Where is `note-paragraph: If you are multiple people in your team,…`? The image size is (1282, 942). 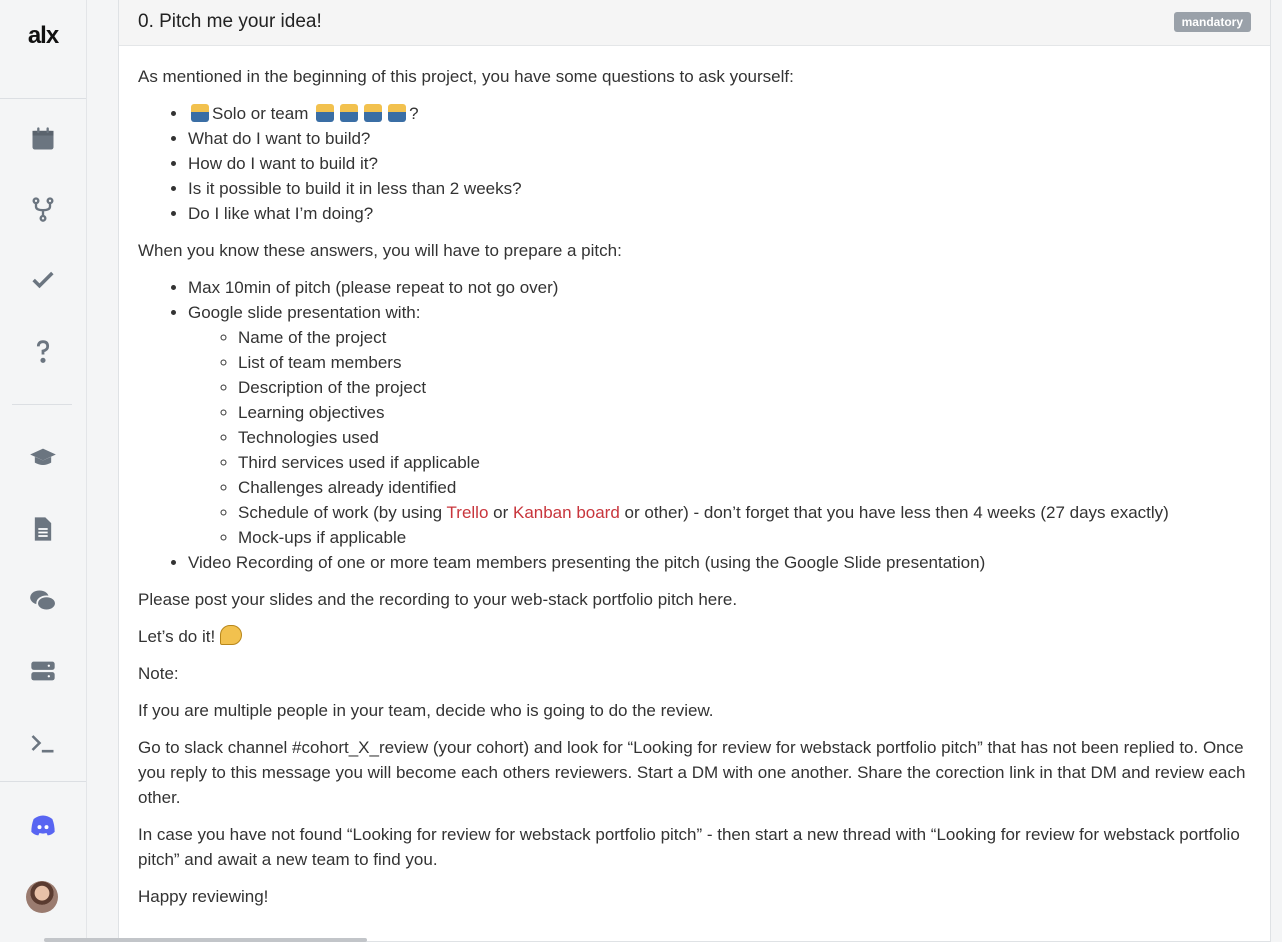
note-paragraph: If you are multiple people in your team,… is located at coordinates (426, 710).